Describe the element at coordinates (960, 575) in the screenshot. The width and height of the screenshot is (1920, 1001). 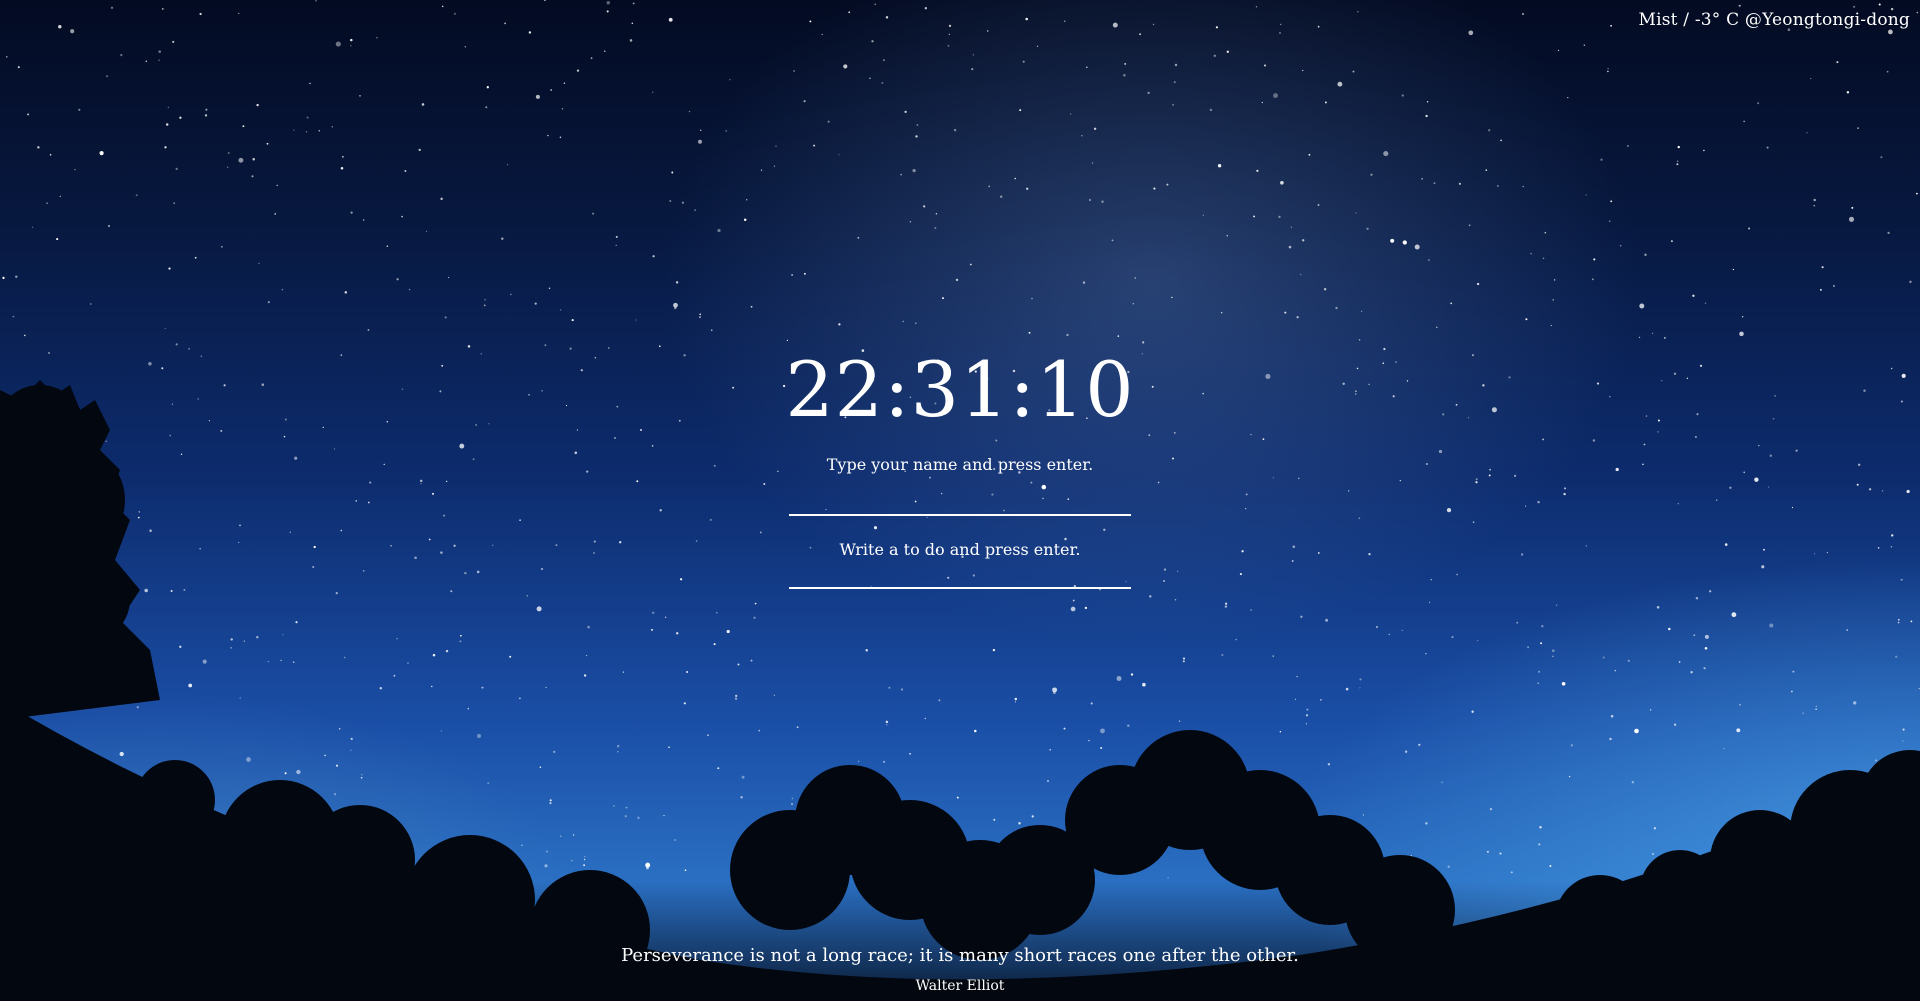
I see `todo-input` at that location.